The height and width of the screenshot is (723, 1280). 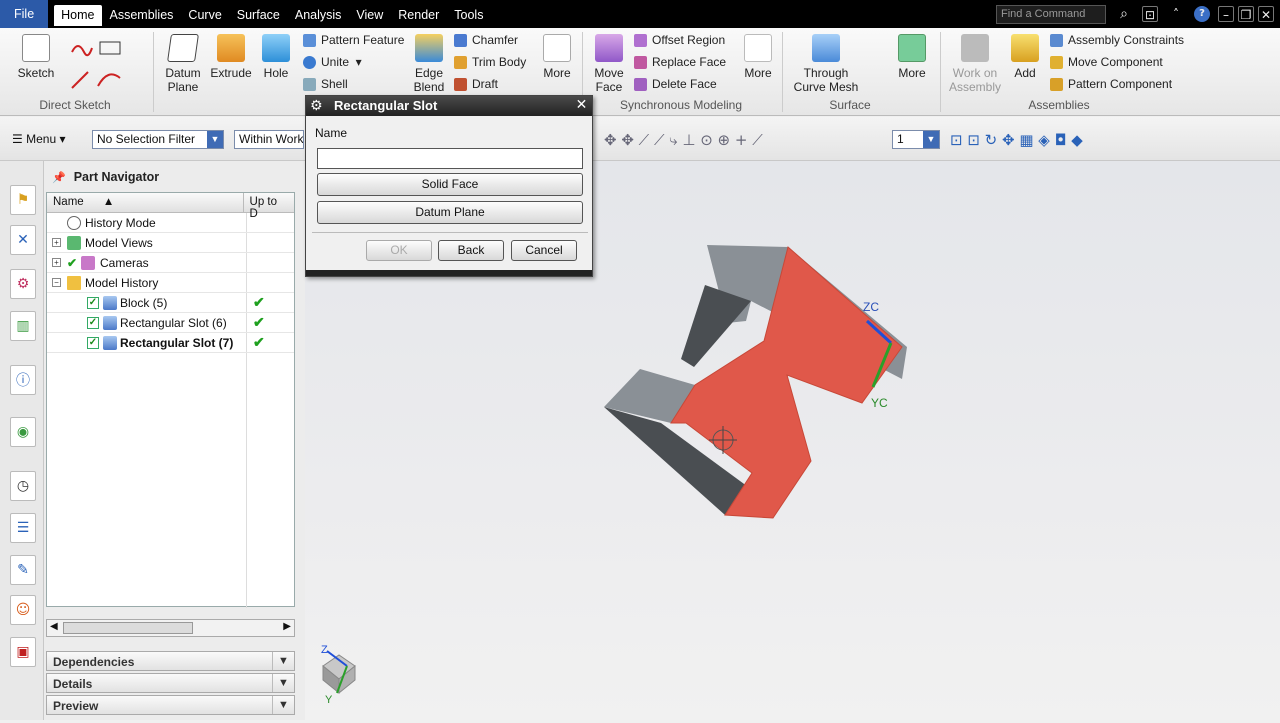 I want to click on roles-icon: ☺, so click(x=23, y=610).